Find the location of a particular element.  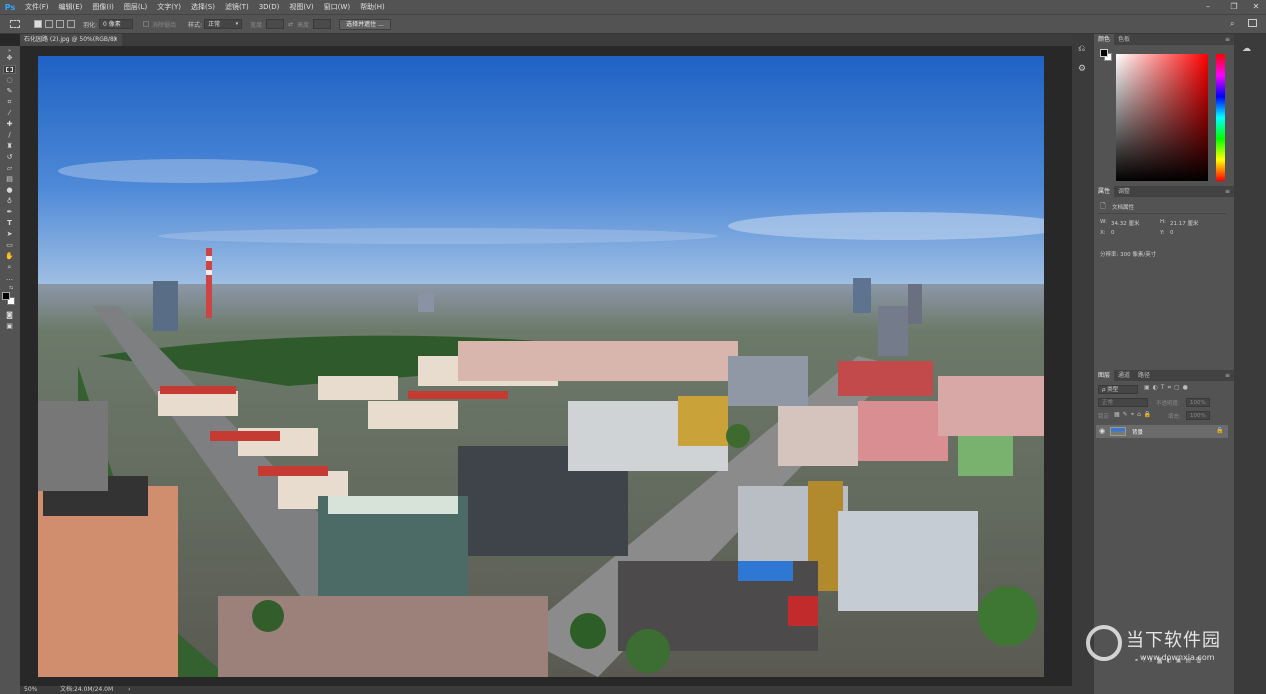

document-tab: 石化园路 (2).jpg @ 50%(RGB/8) × is located at coordinates (71, 40).